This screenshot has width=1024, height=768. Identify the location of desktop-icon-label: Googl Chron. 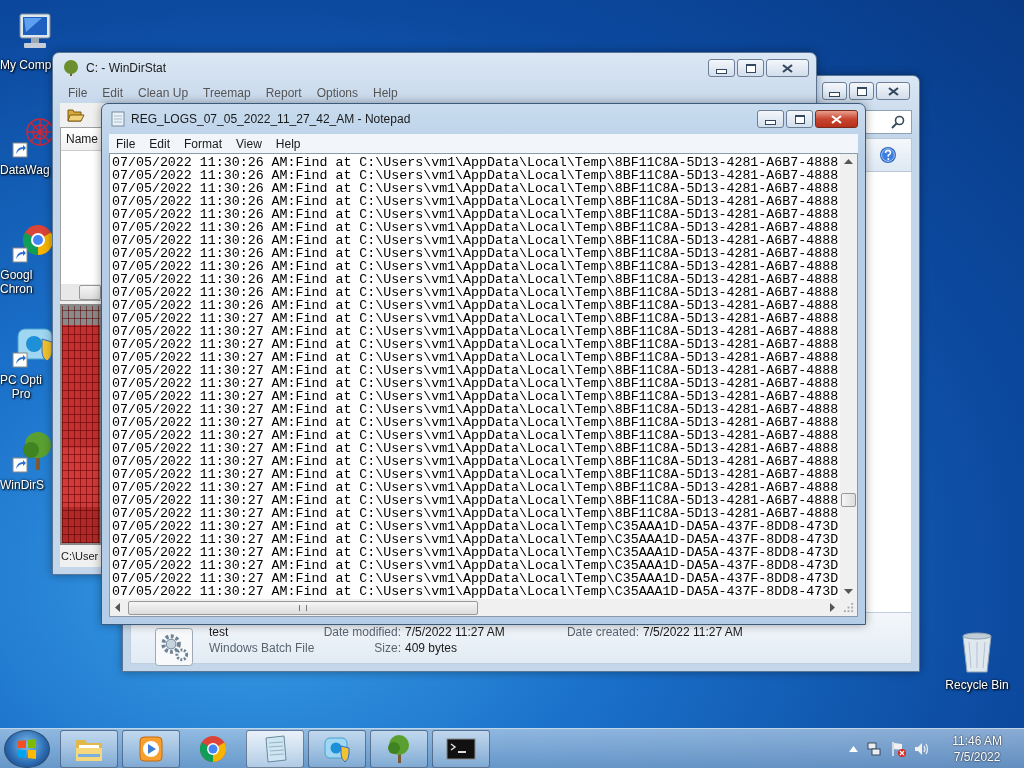
(16, 282).